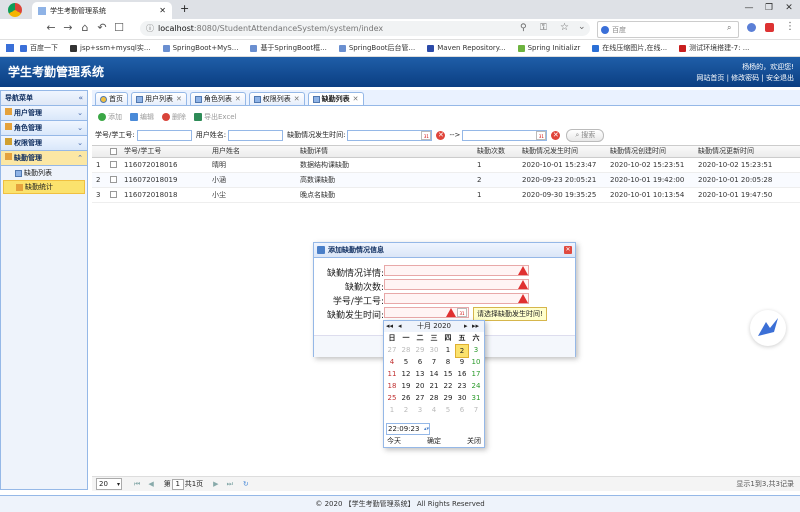  What do you see at coordinates (564, 27) in the screenshot?
I see `star-icon: ☆` at bounding box center [564, 27].